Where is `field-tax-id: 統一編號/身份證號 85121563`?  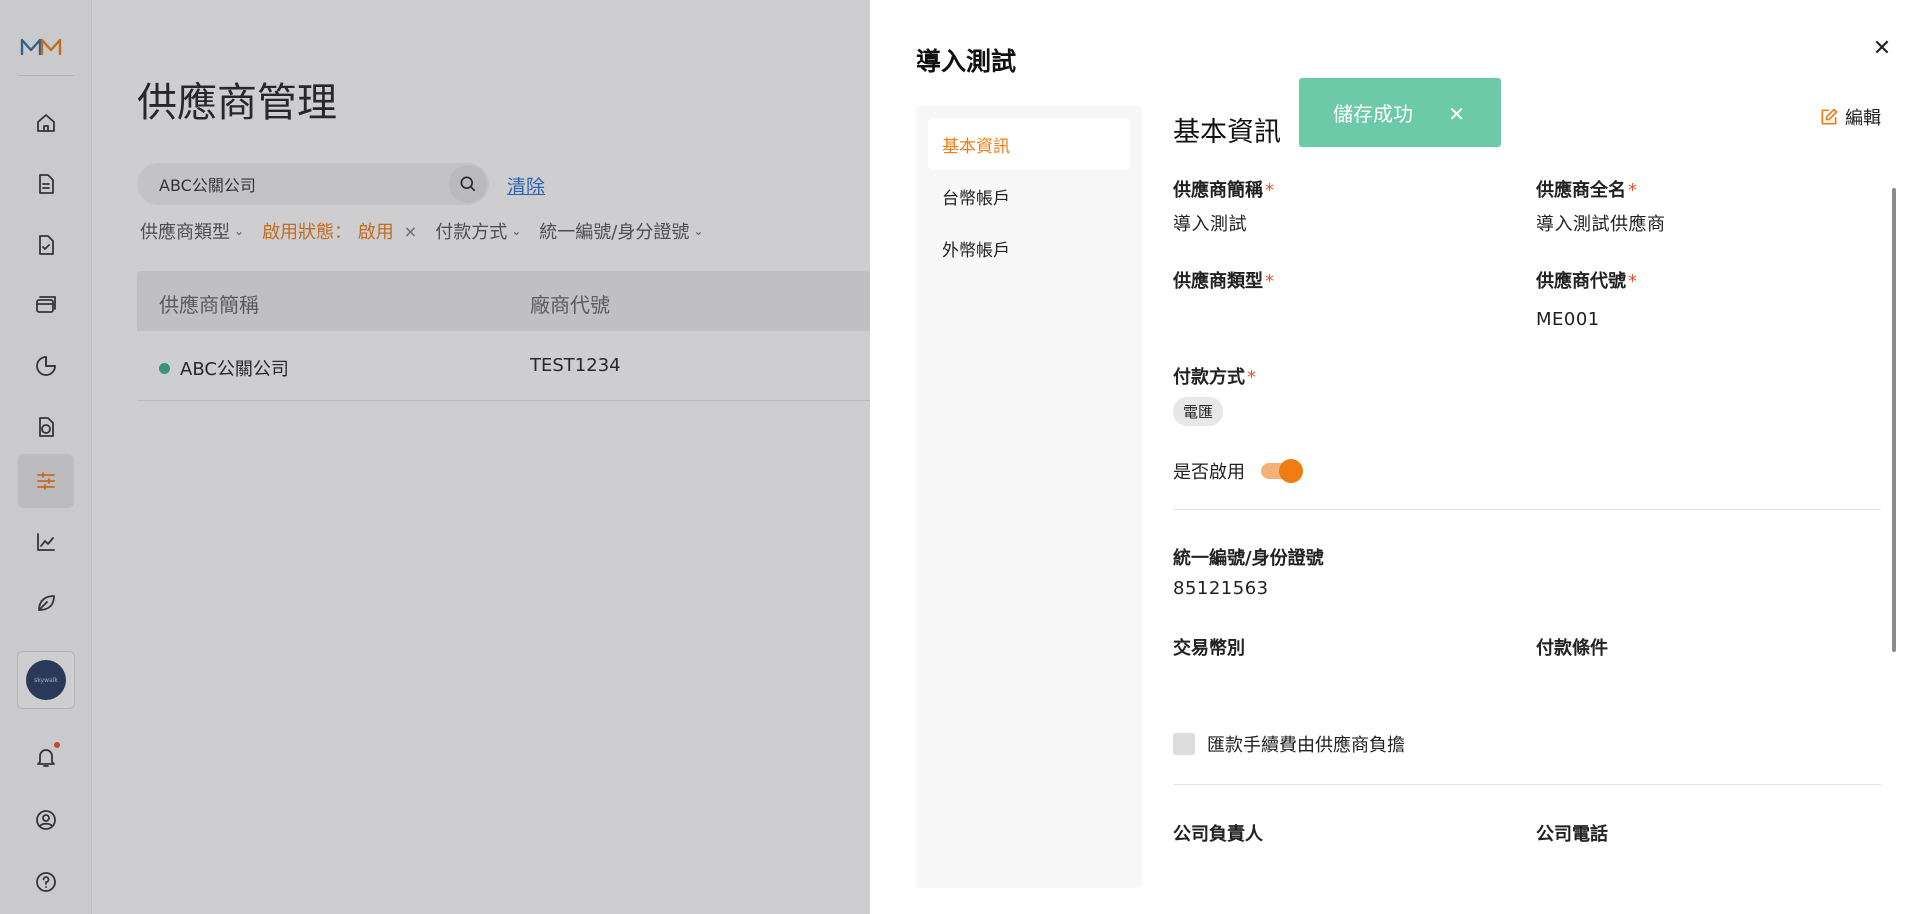 field-tax-id: 統一編號/身份證號 85121563 is located at coordinates (1248, 571).